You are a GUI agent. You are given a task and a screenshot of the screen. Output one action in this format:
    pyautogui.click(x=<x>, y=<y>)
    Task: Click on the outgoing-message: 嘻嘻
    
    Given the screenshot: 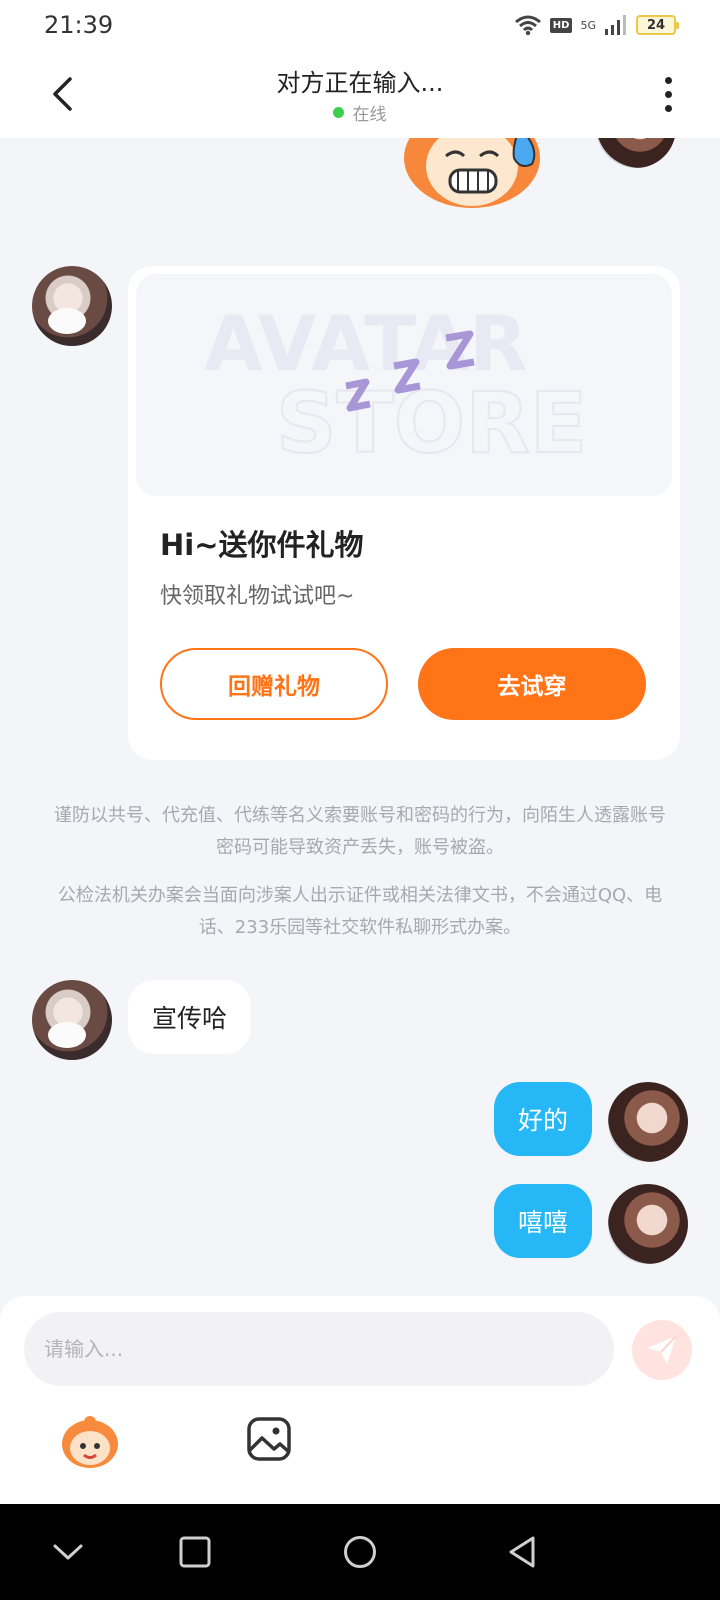 What is the action you would take?
    pyautogui.click(x=542, y=1221)
    